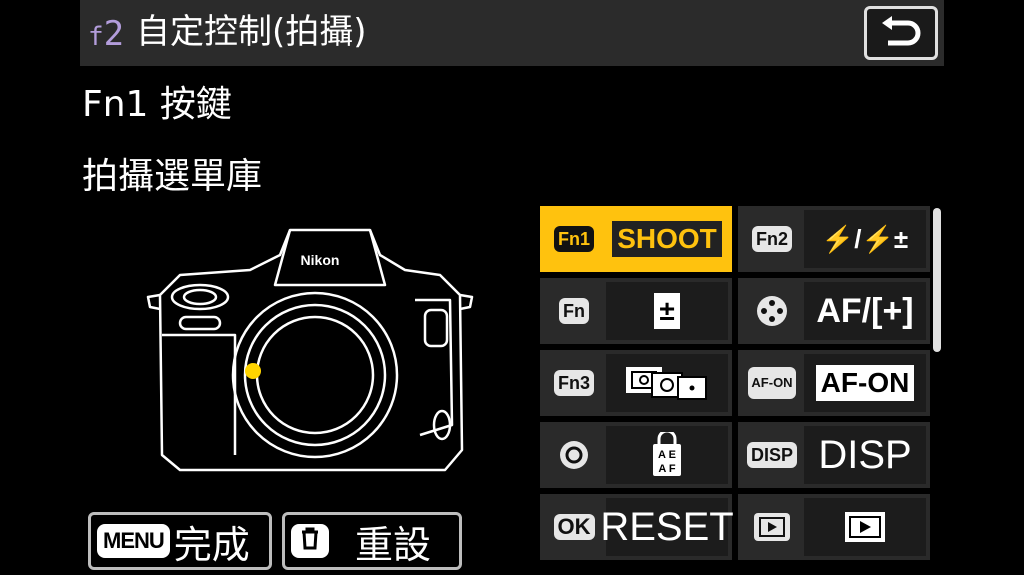 This screenshot has height=575, width=1024. Describe the element at coordinates (310, 350) in the screenshot. I see `camera-diagram: Nikon` at that location.